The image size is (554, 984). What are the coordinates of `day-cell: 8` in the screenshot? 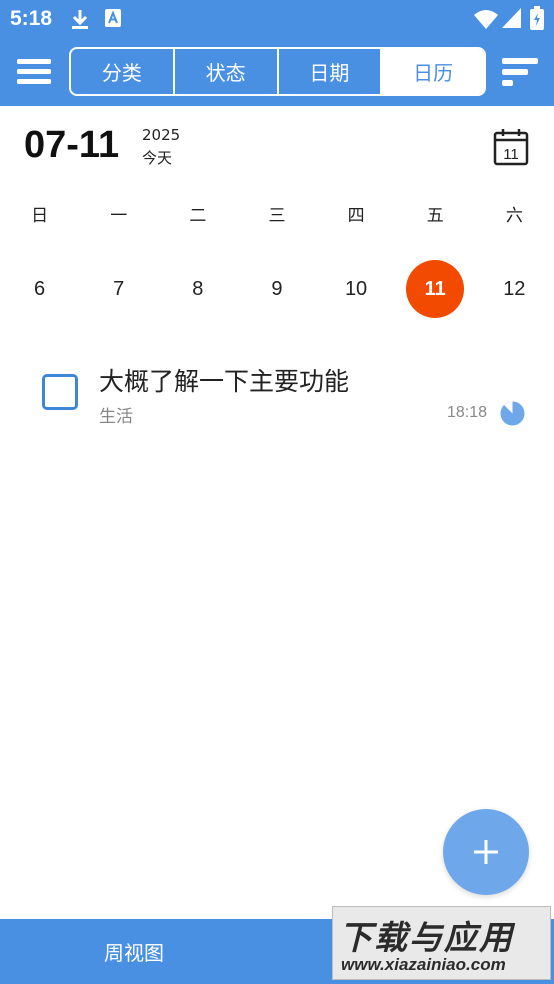 It's located at (197, 289).